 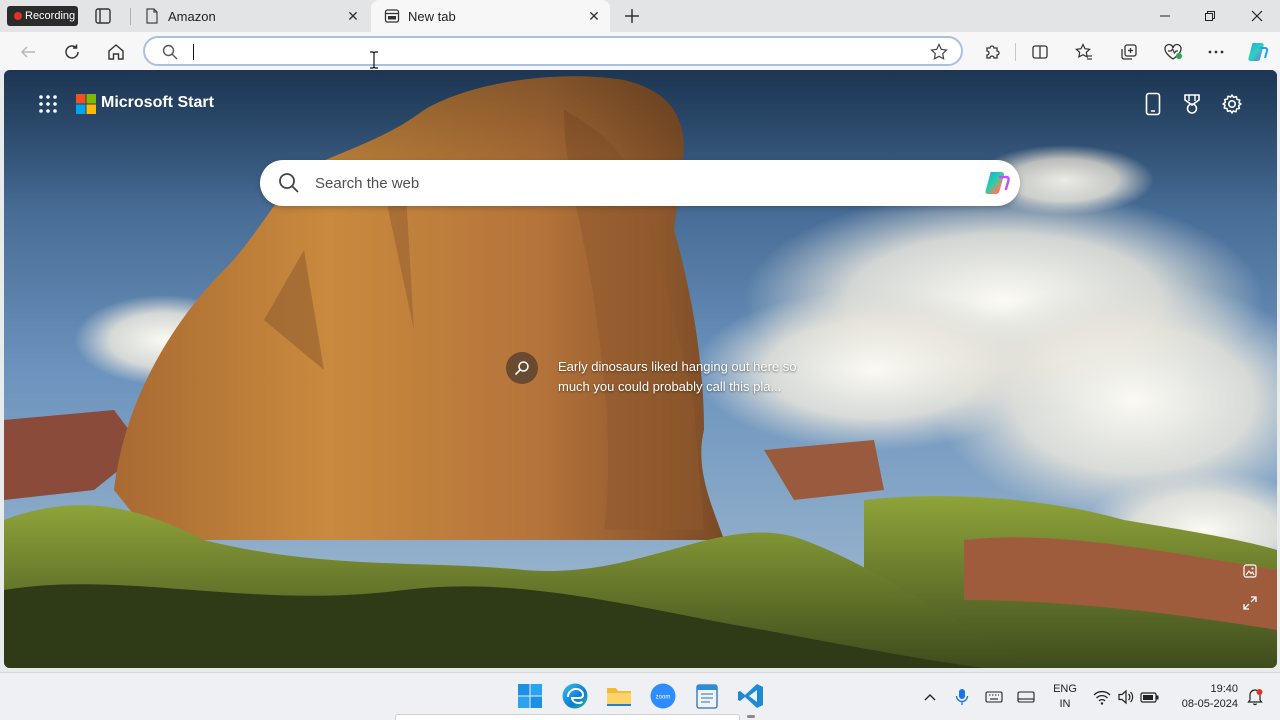 I want to click on vscode-icon, so click(x=751, y=699).